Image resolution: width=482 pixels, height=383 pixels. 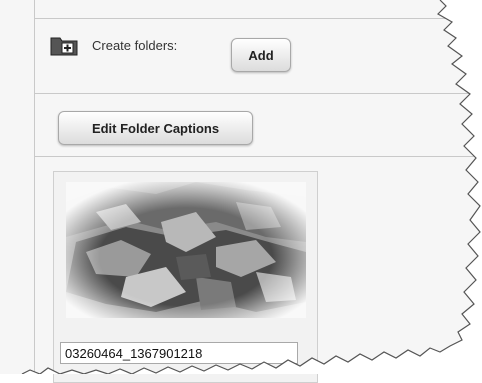 What do you see at coordinates (34, 187) in the screenshot?
I see `panel-left-border` at bounding box center [34, 187].